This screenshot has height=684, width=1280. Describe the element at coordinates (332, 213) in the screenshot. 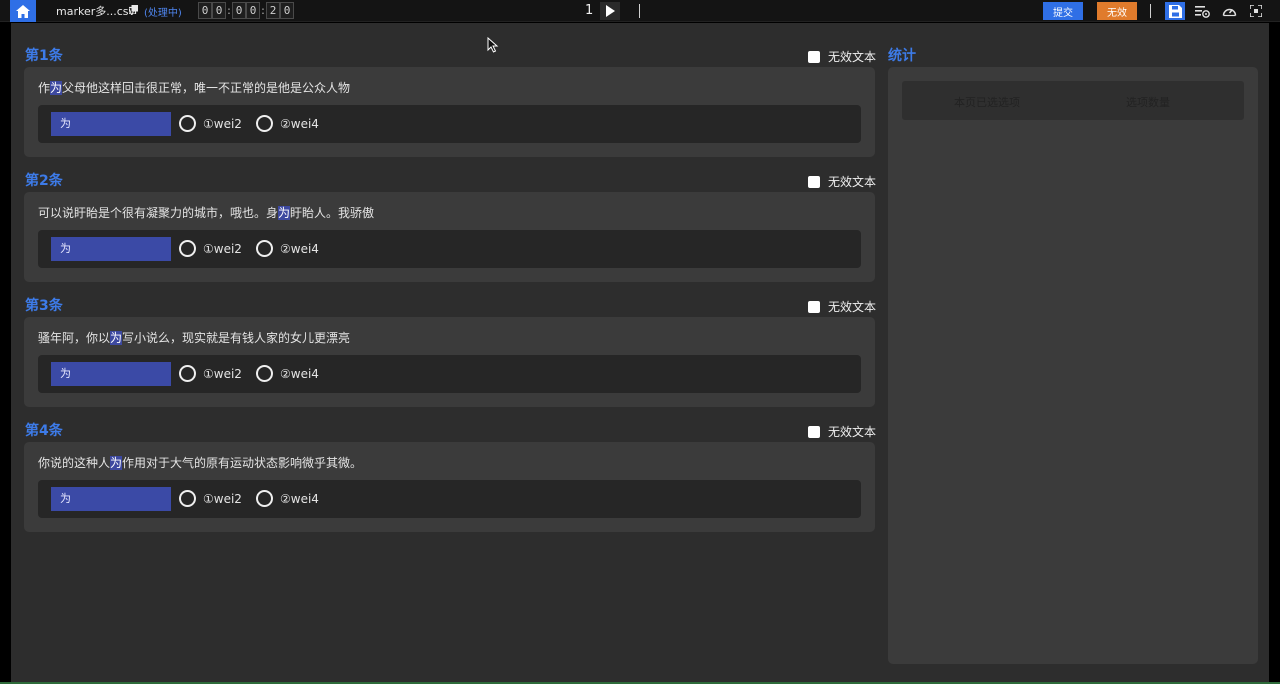

I see `sentence-part: 盱眙人。我骄傲` at that location.